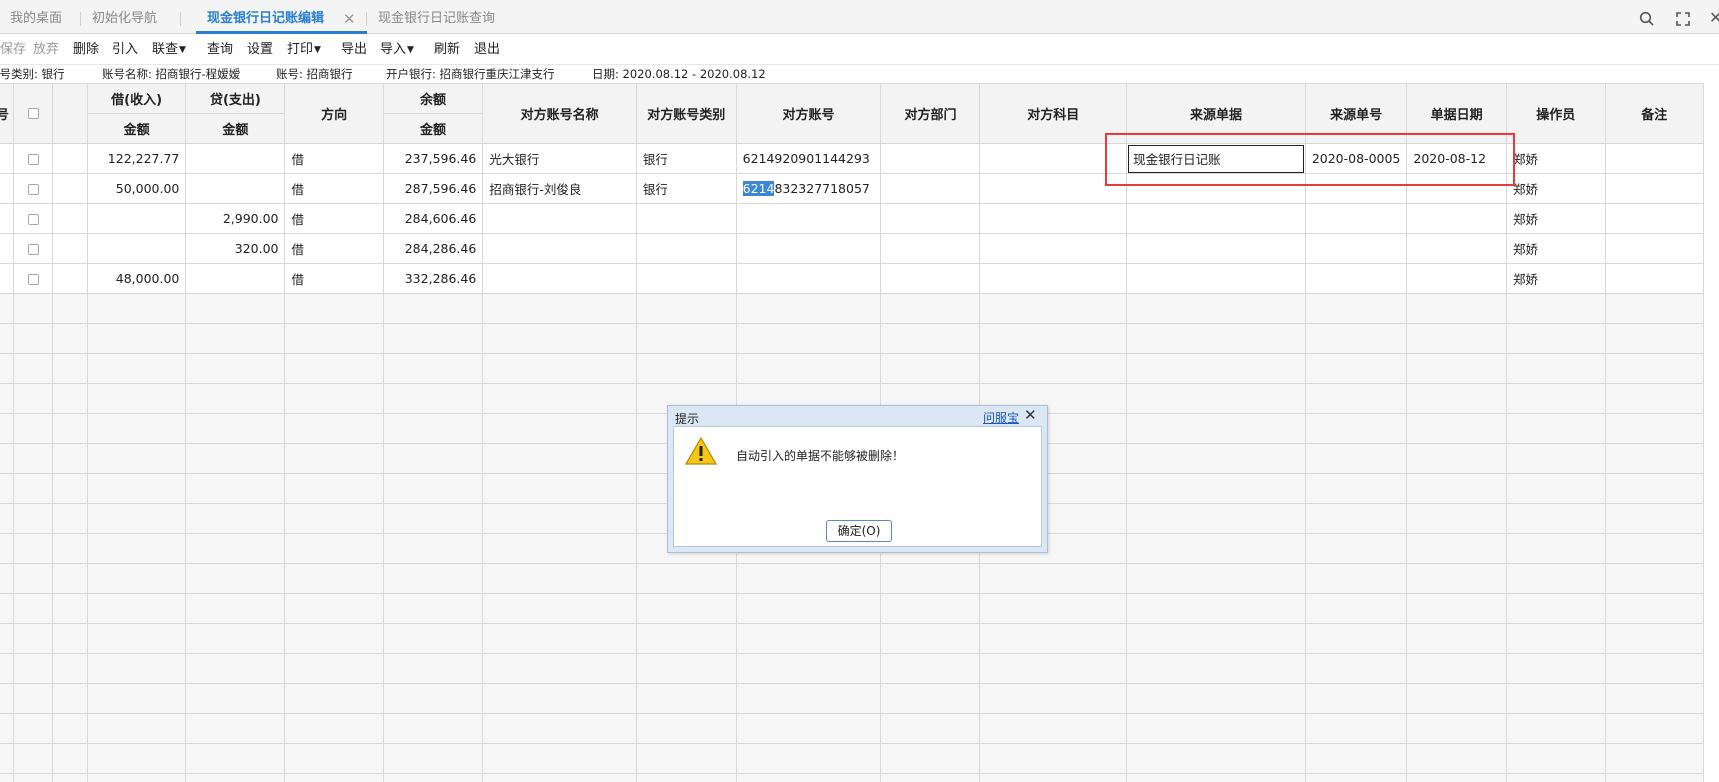  Describe the element at coordinates (487, 49) in the screenshot. I see `exit-button: 退出` at that location.